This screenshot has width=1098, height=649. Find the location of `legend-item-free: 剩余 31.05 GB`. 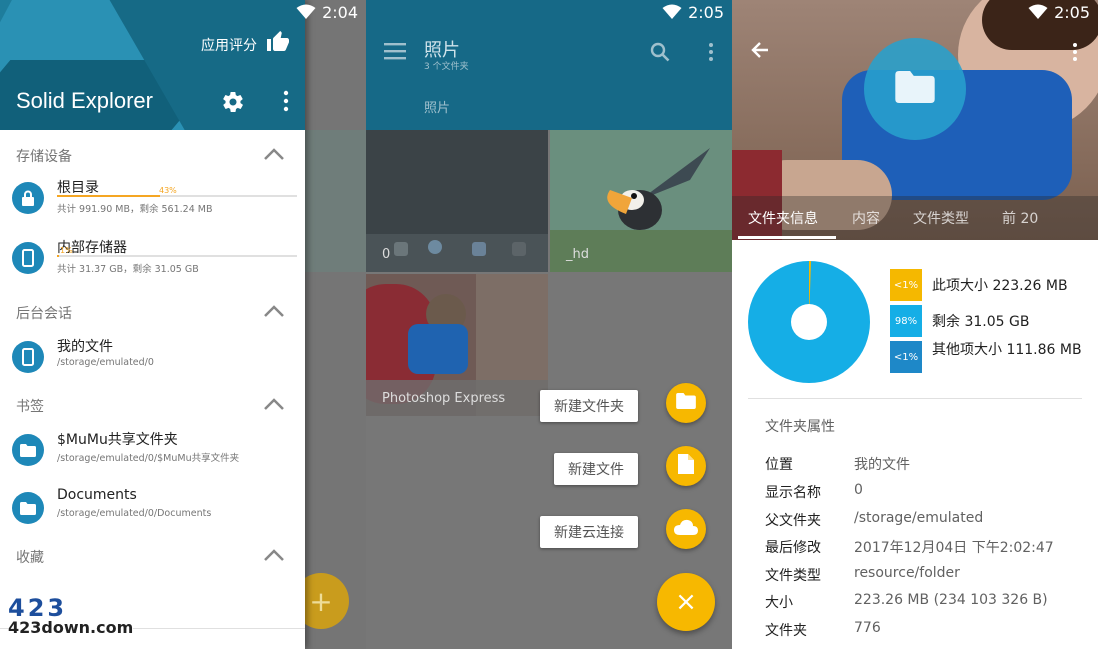

legend-item-free: 剩余 31.05 GB is located at coordinates (981, 322).